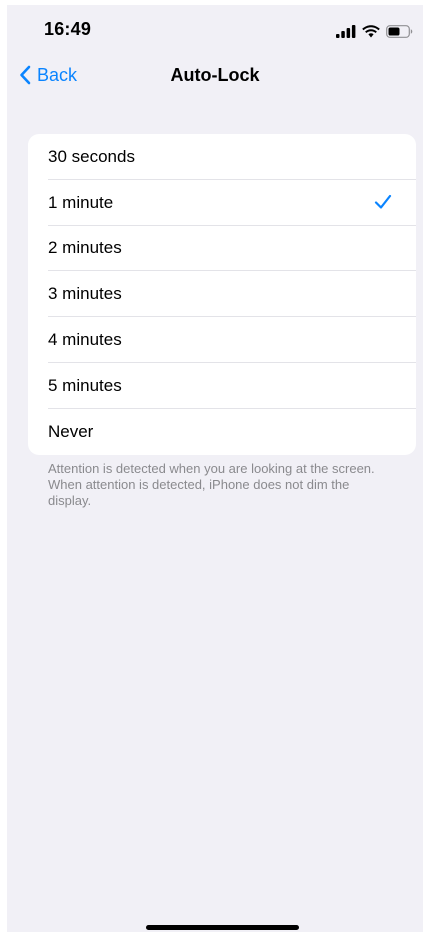 The image size is (430, 932). I want to click on option-4-minutes: 4 minutes, so click(222, 340).